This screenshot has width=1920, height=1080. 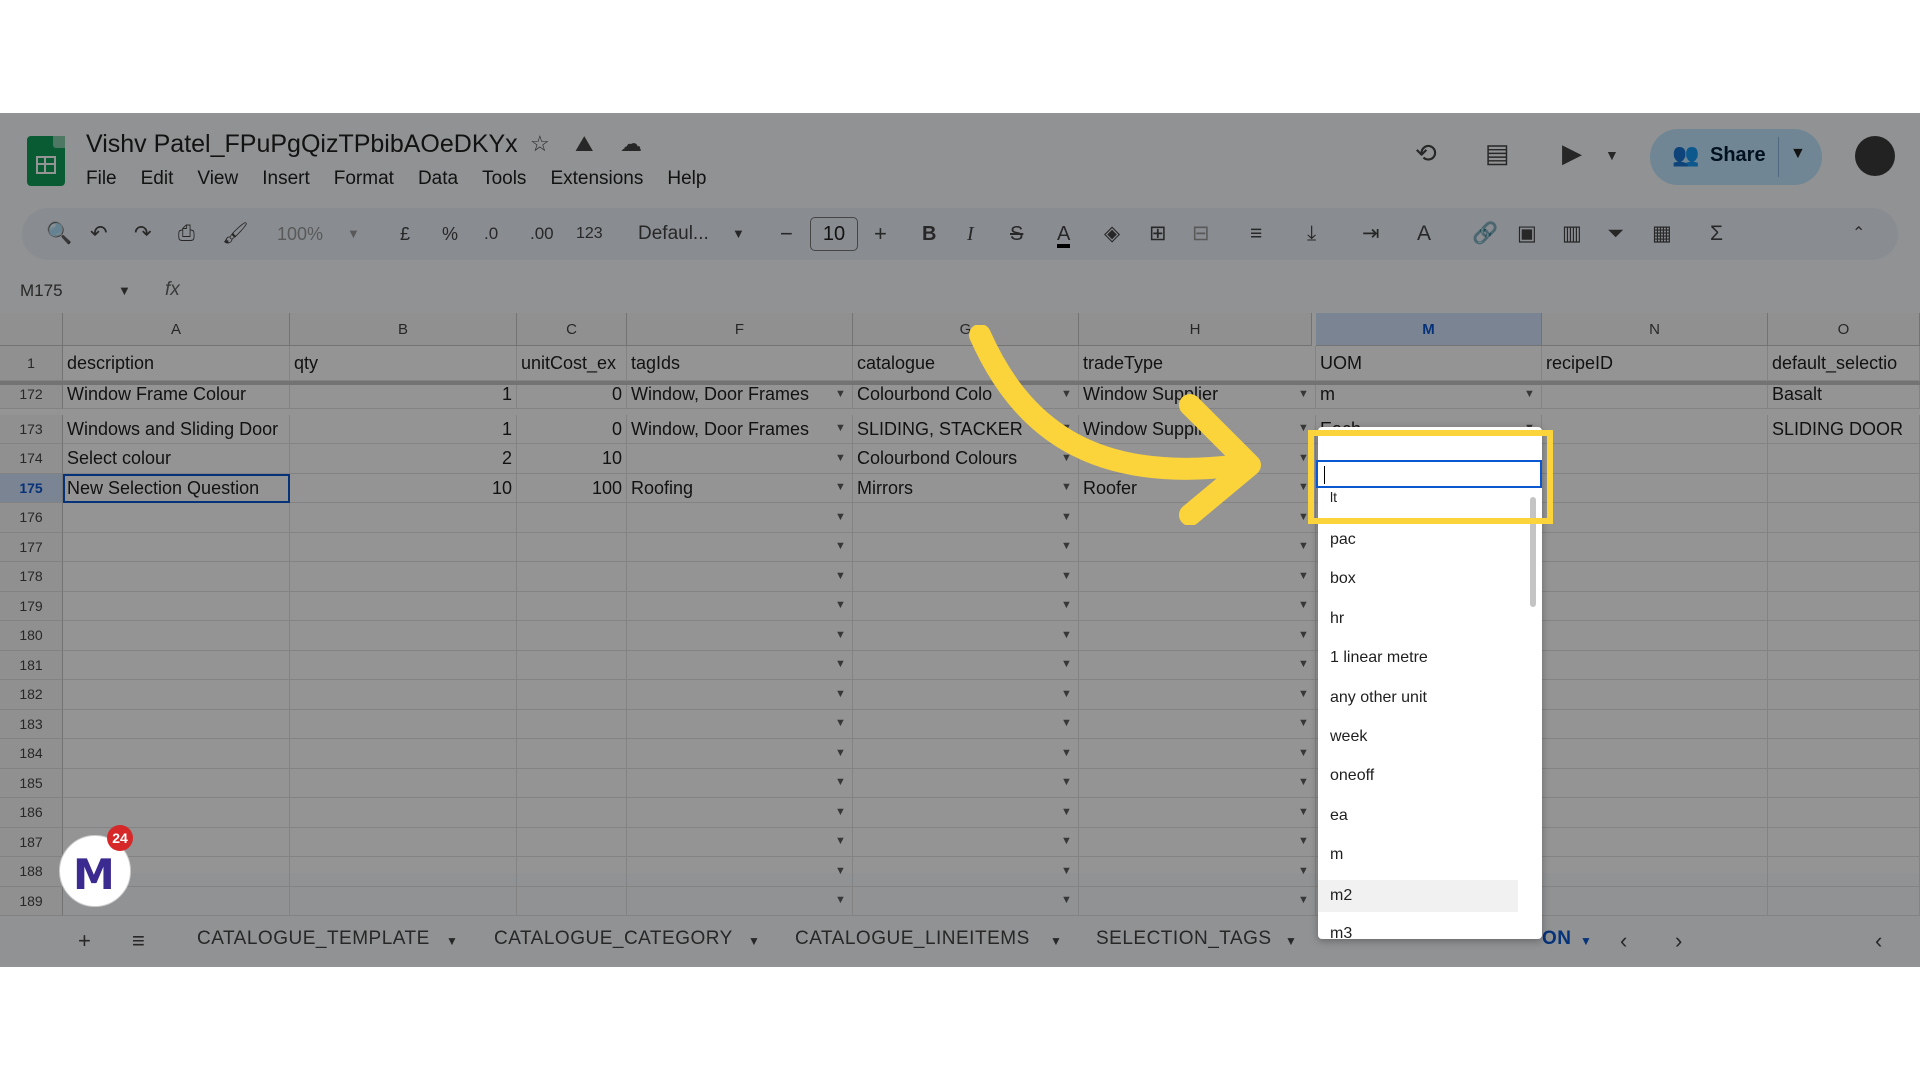 I want to click on tab-chevron-down-icon: ▼, so click(x=452, y=941).